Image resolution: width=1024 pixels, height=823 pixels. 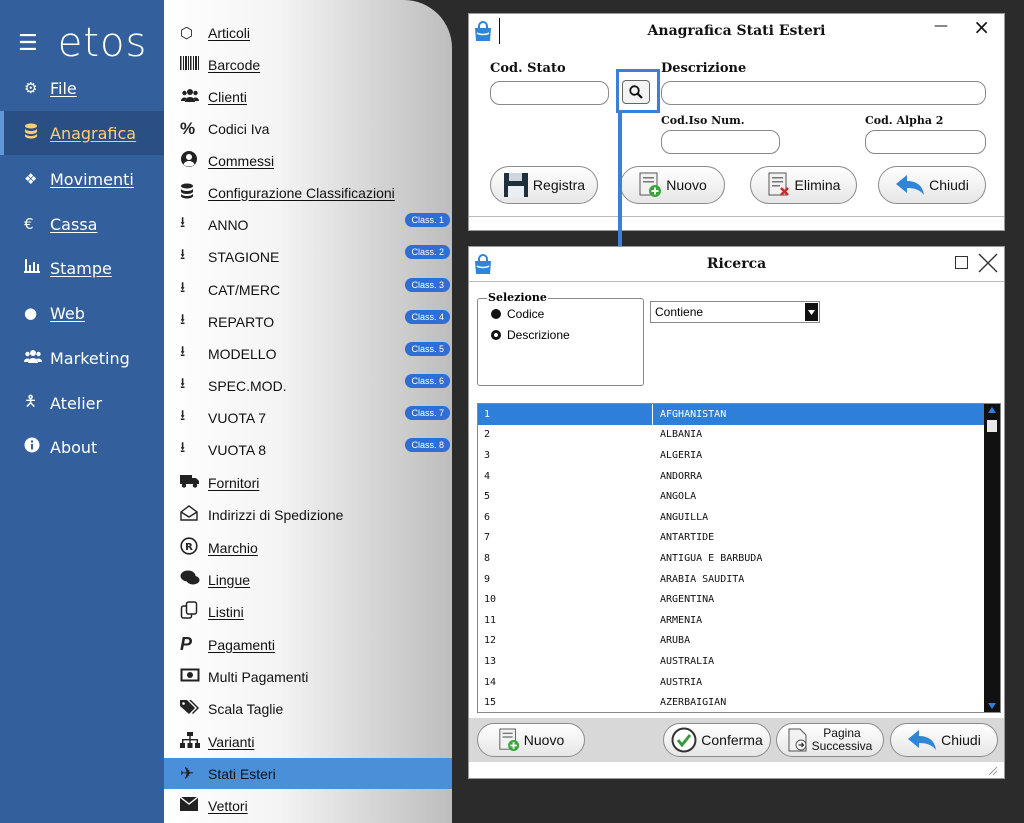 What do you see at coordinates (490, 661) in the screenshot?
I see `row-code: 13` at bounding box center [490, 661].